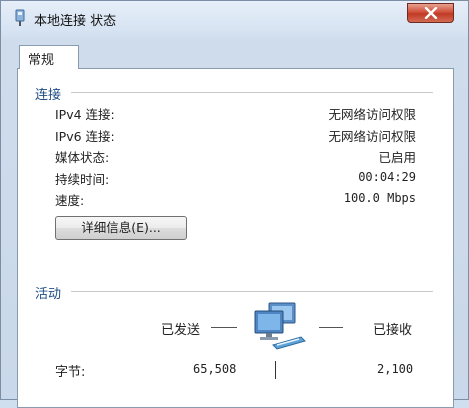  I want to click on ipv4-label: IPv4 连接:, so click(85, 114).